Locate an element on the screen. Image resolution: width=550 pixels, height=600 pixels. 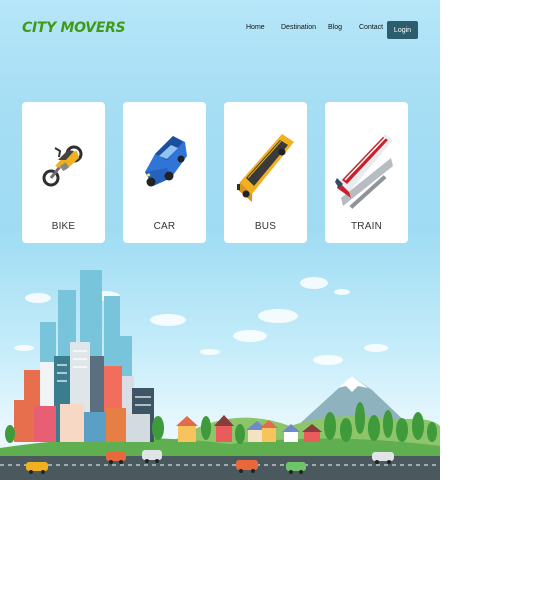
card-label-train: TRAIN is located at coordinates (366, 226).